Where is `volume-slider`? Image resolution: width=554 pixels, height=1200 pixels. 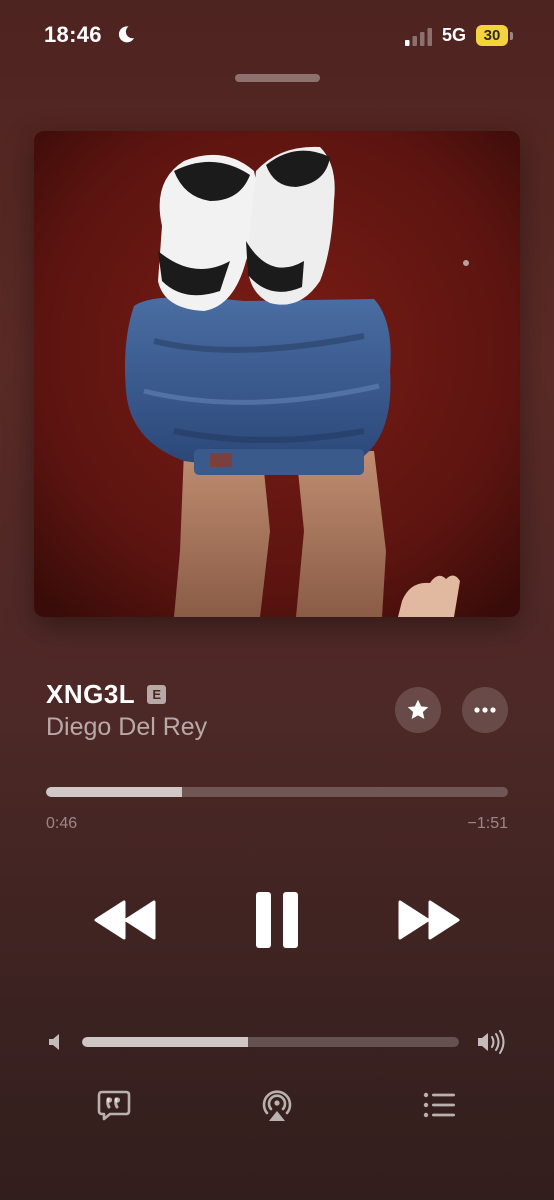 volume-slider is located at coordinates (270, 1042).